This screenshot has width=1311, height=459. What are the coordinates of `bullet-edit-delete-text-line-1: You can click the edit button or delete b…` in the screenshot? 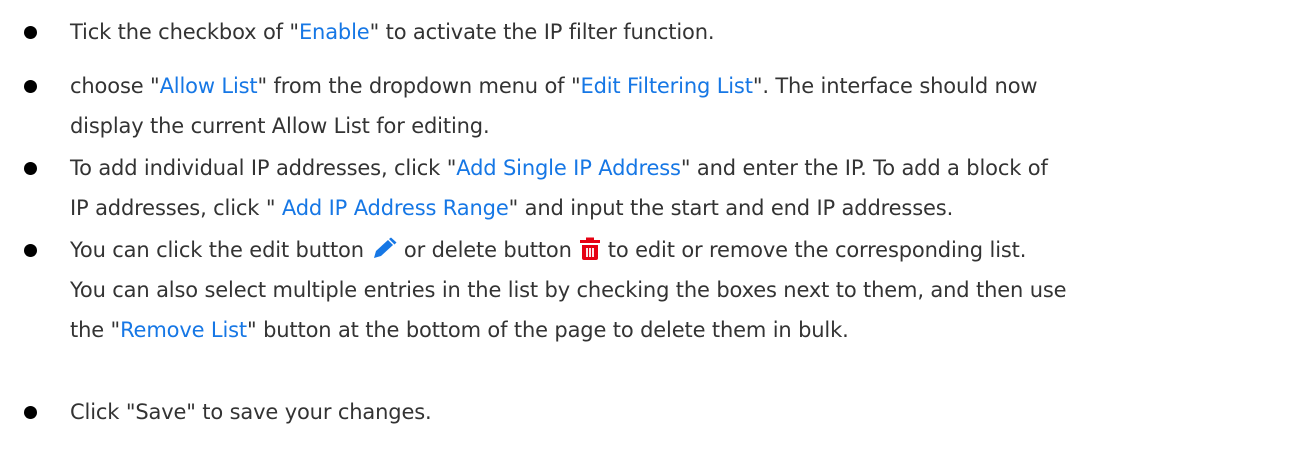 It's located at (688, 252).